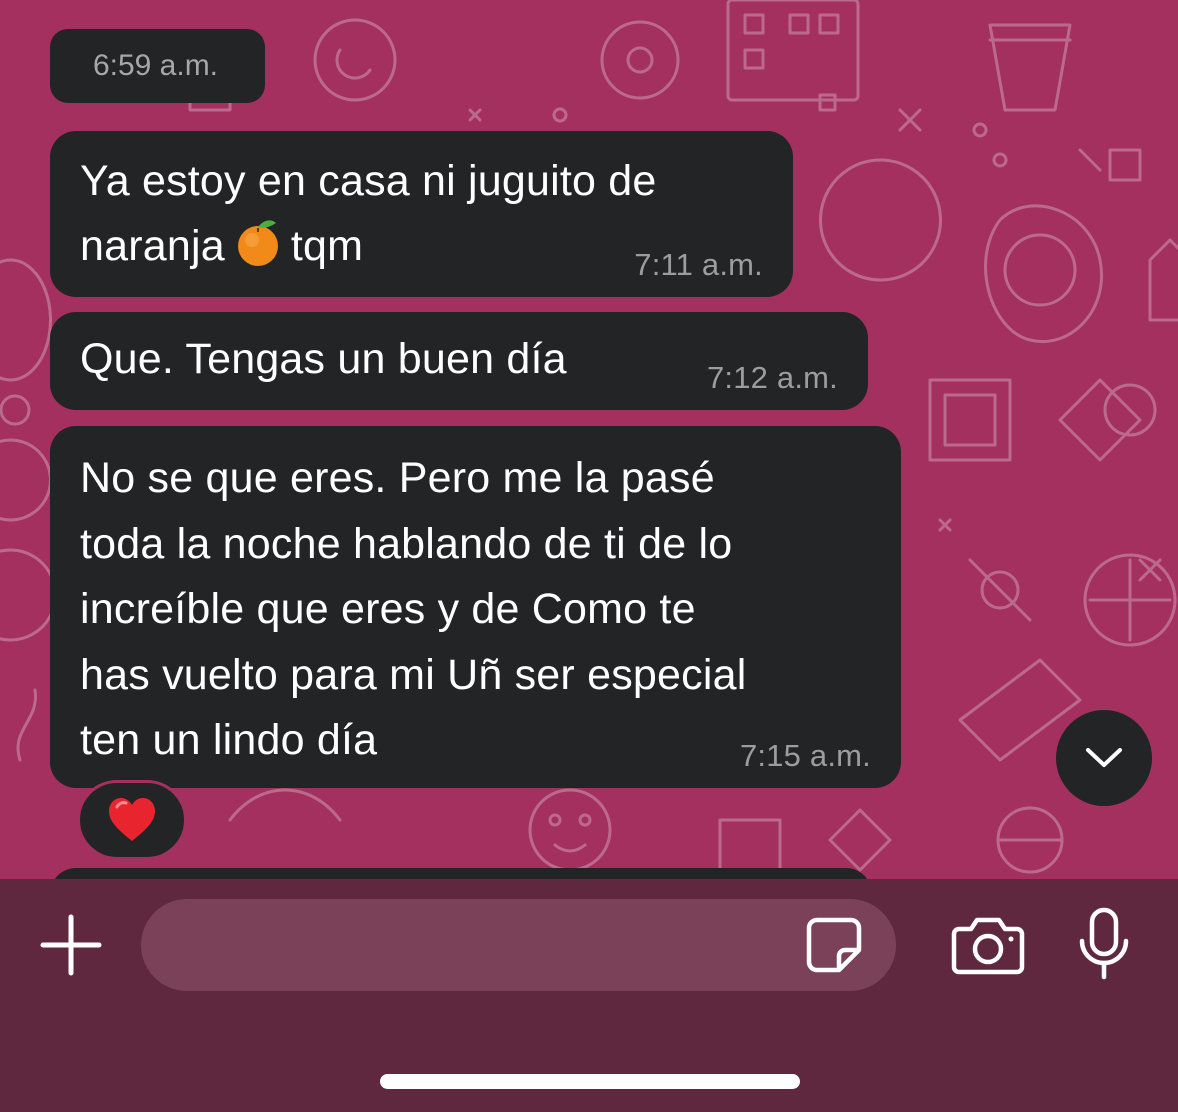 The height and width of the screenshot is (1112, 1178). Describe the element at coordinates (157, 66) in the screenshot. I see `date-chip: 6:59 a.m.` at that location.